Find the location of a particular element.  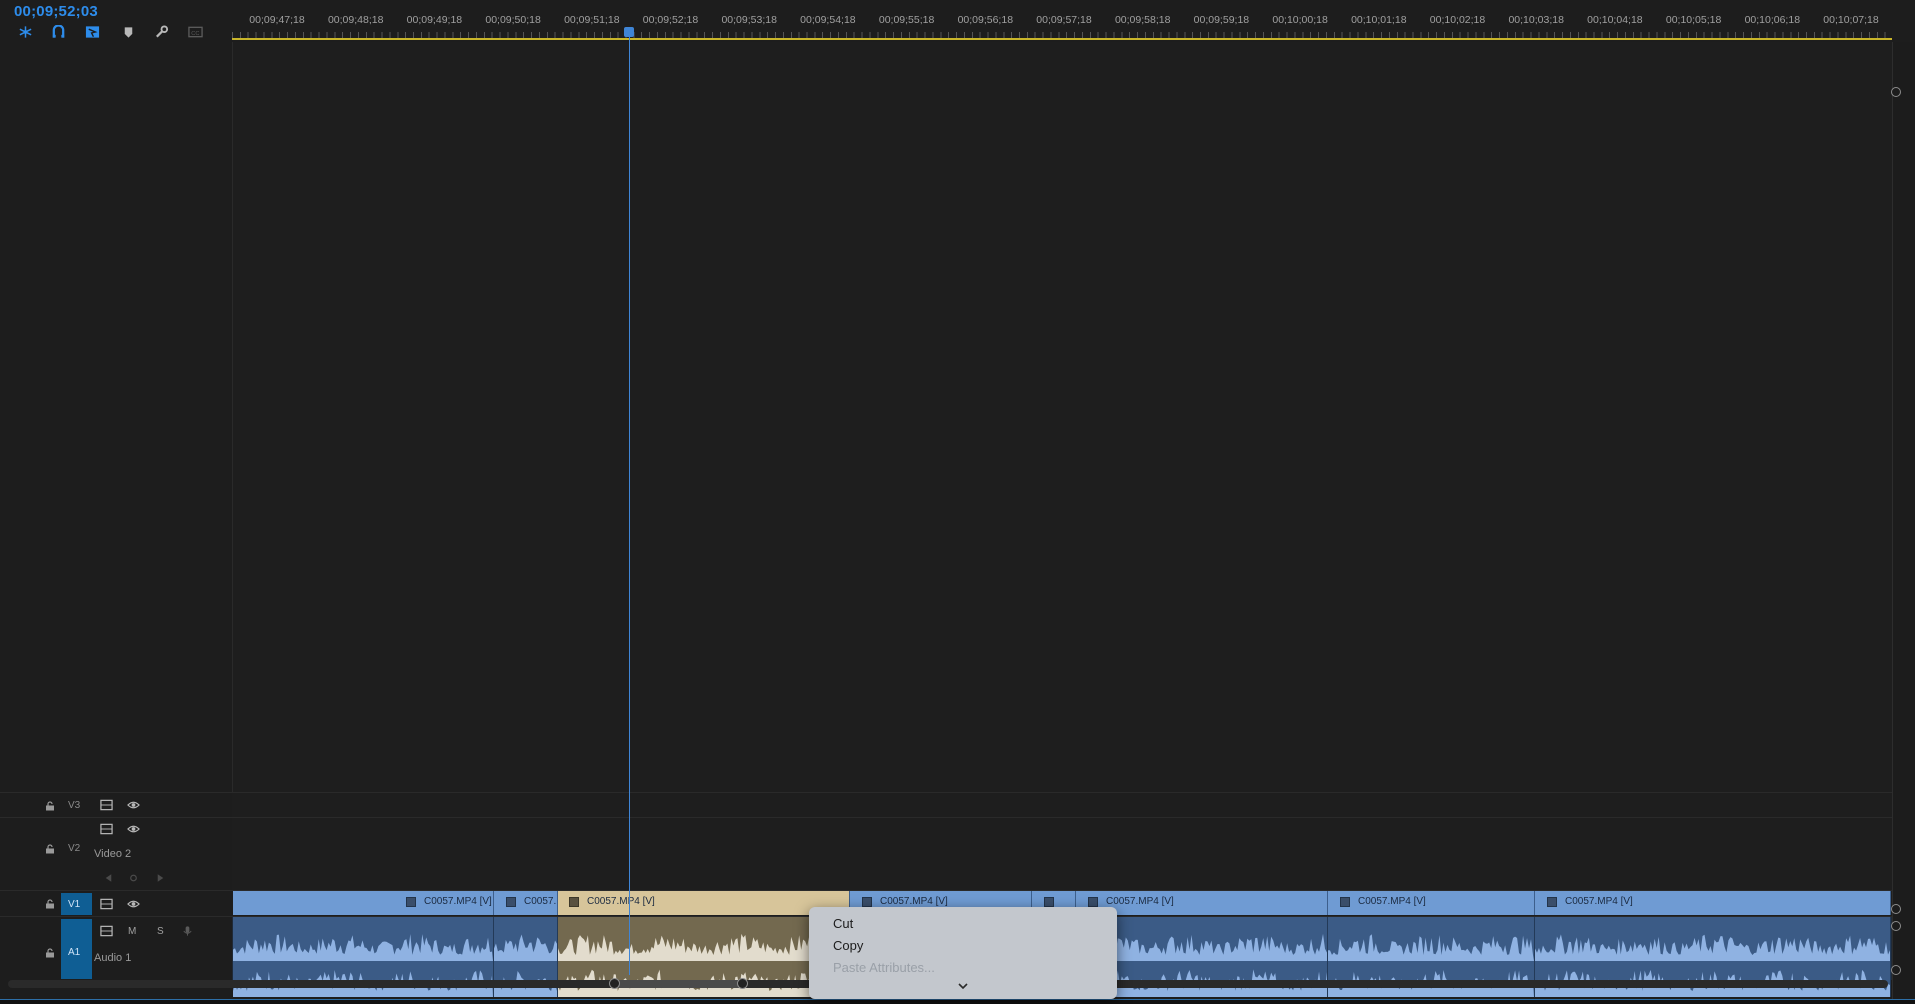

ruler-tick-label: 00;09;53;18 is located at coordinates (749, 20).